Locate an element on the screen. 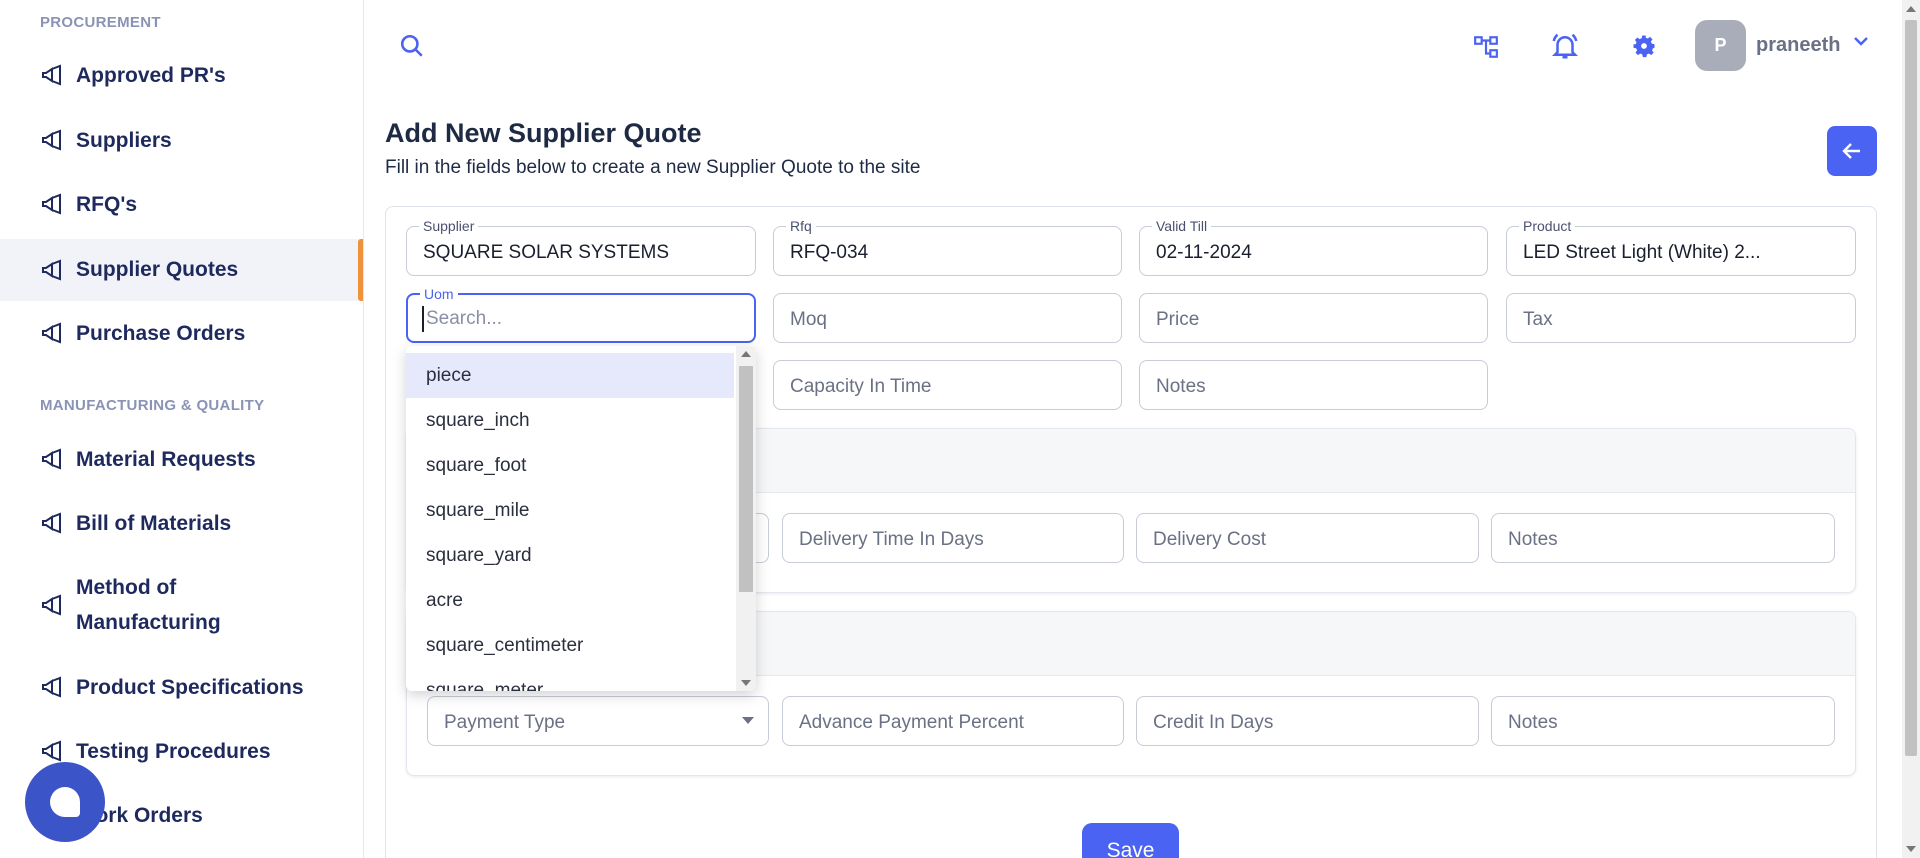  sidebar-item-purchase-orders: Purchase Orders is located at coordinates (181, 333).